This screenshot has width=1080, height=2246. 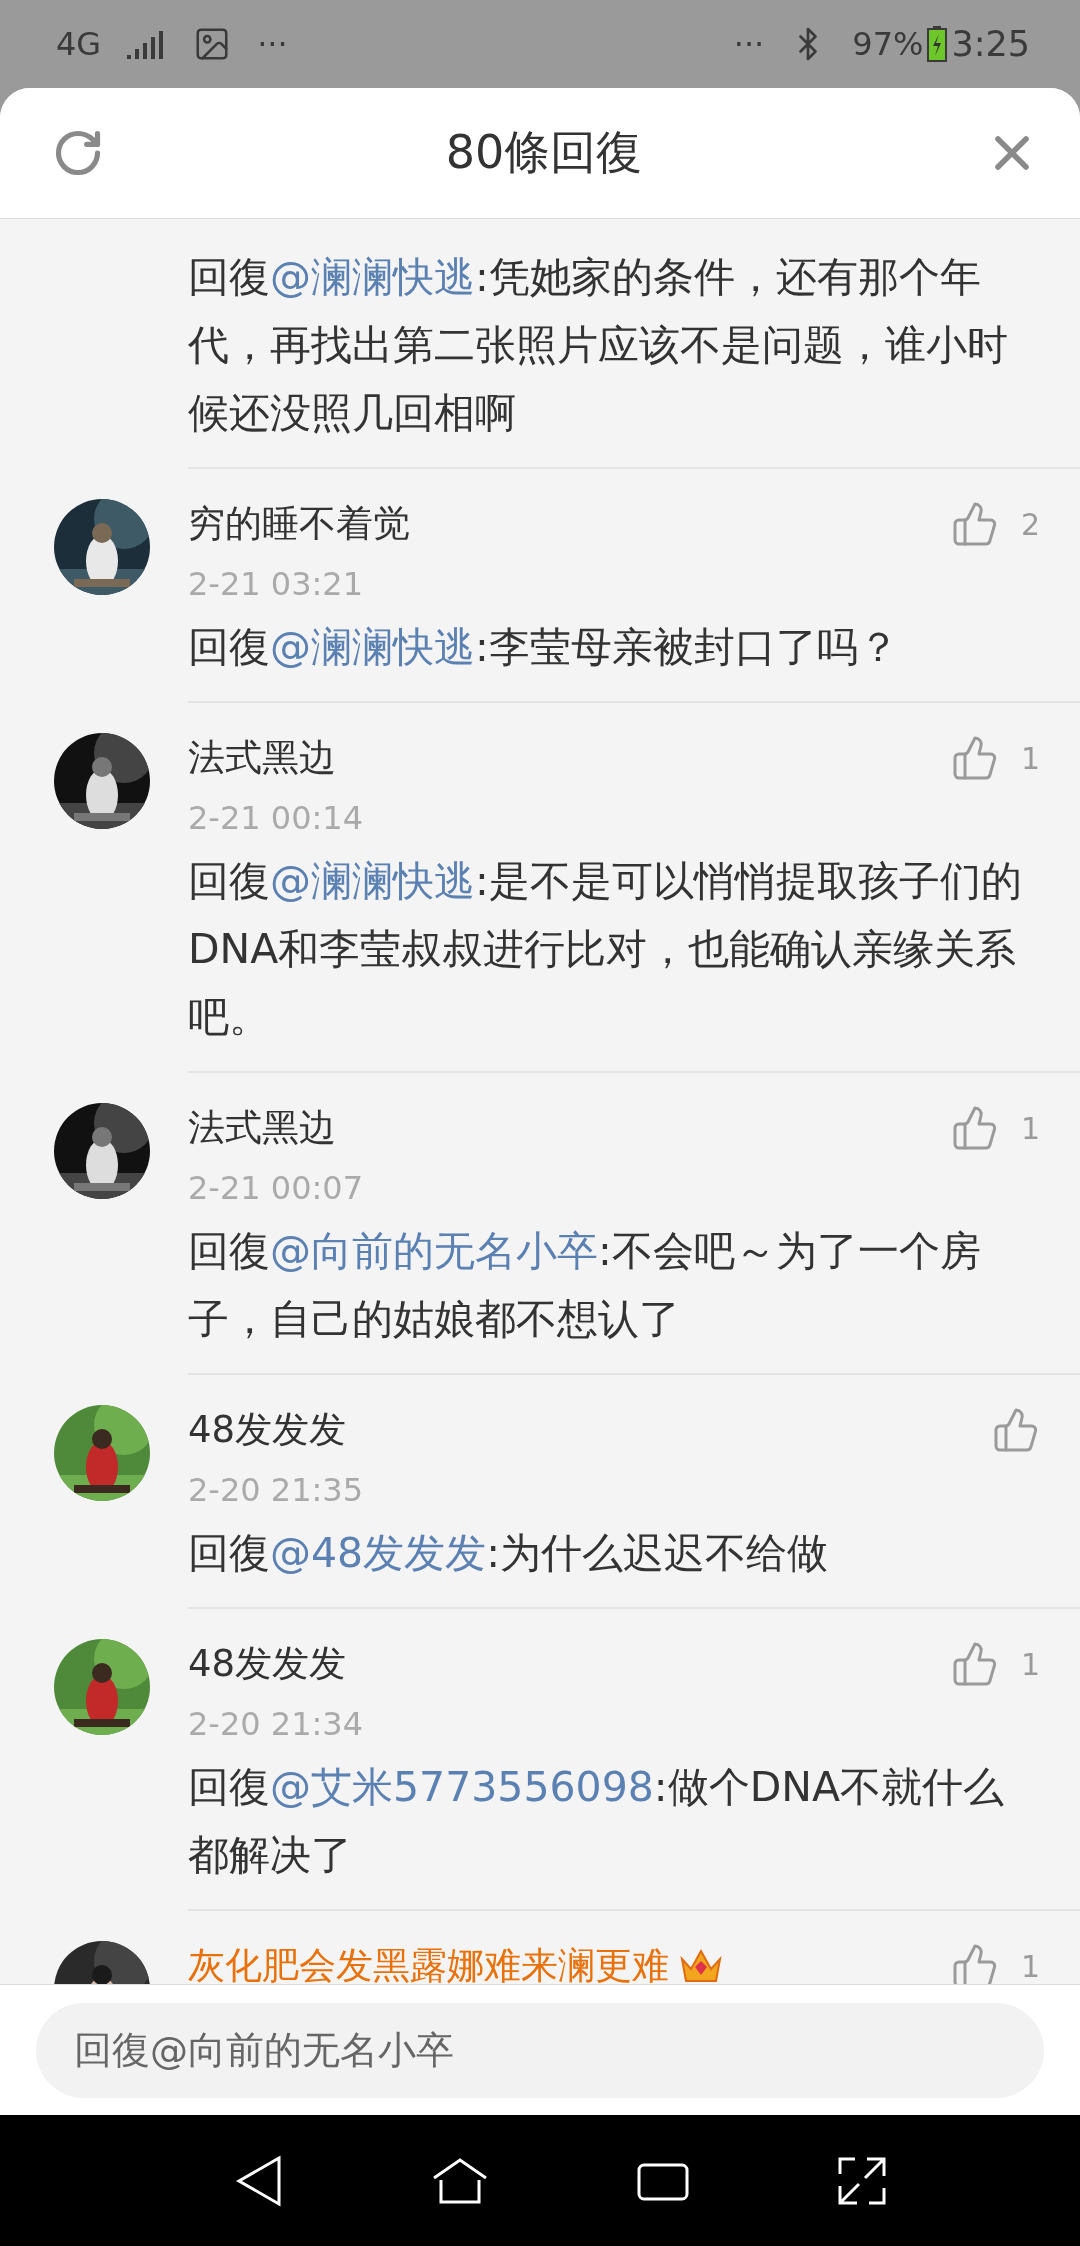 What do you see at coordinates (995, 524) in the screenshot?
I see `like-button: 2` at bounding box center [995, 524].